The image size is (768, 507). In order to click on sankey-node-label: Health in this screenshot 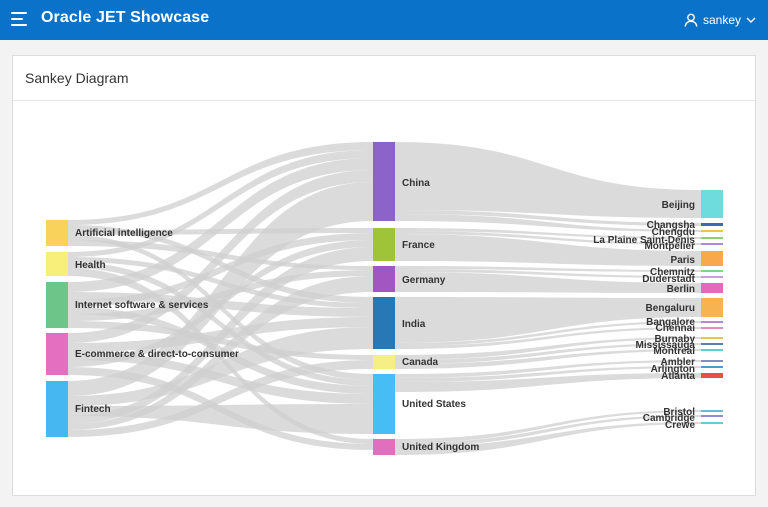, I will do `click(90, 265)`.